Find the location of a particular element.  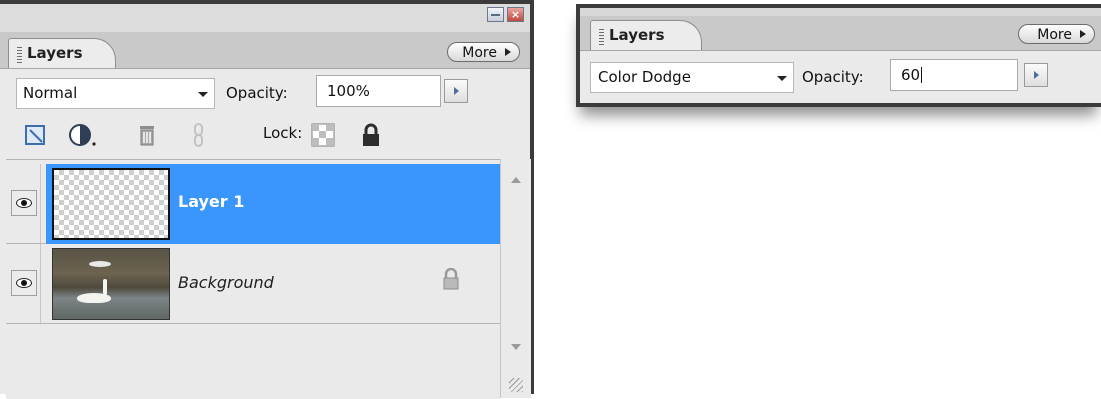

opacity-input: 100% is located at coordinates (378, 91).